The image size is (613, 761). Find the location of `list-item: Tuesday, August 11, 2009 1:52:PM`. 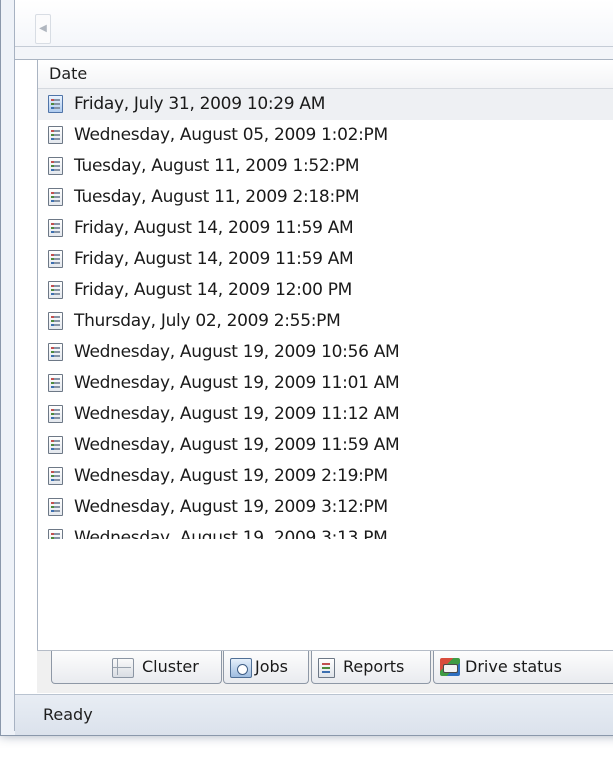

list-item: Tuesday, August 11, 2009 1:52:PM is located at coordinates (325, 166).